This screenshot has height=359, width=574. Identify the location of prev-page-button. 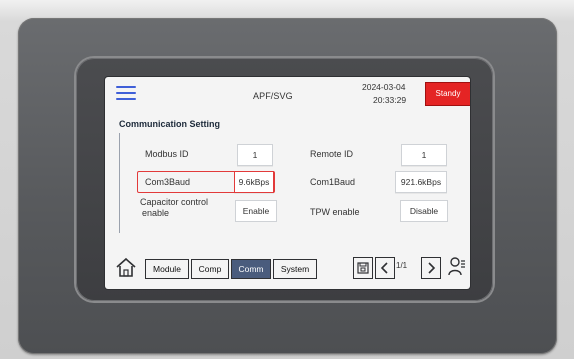
(385, 268).